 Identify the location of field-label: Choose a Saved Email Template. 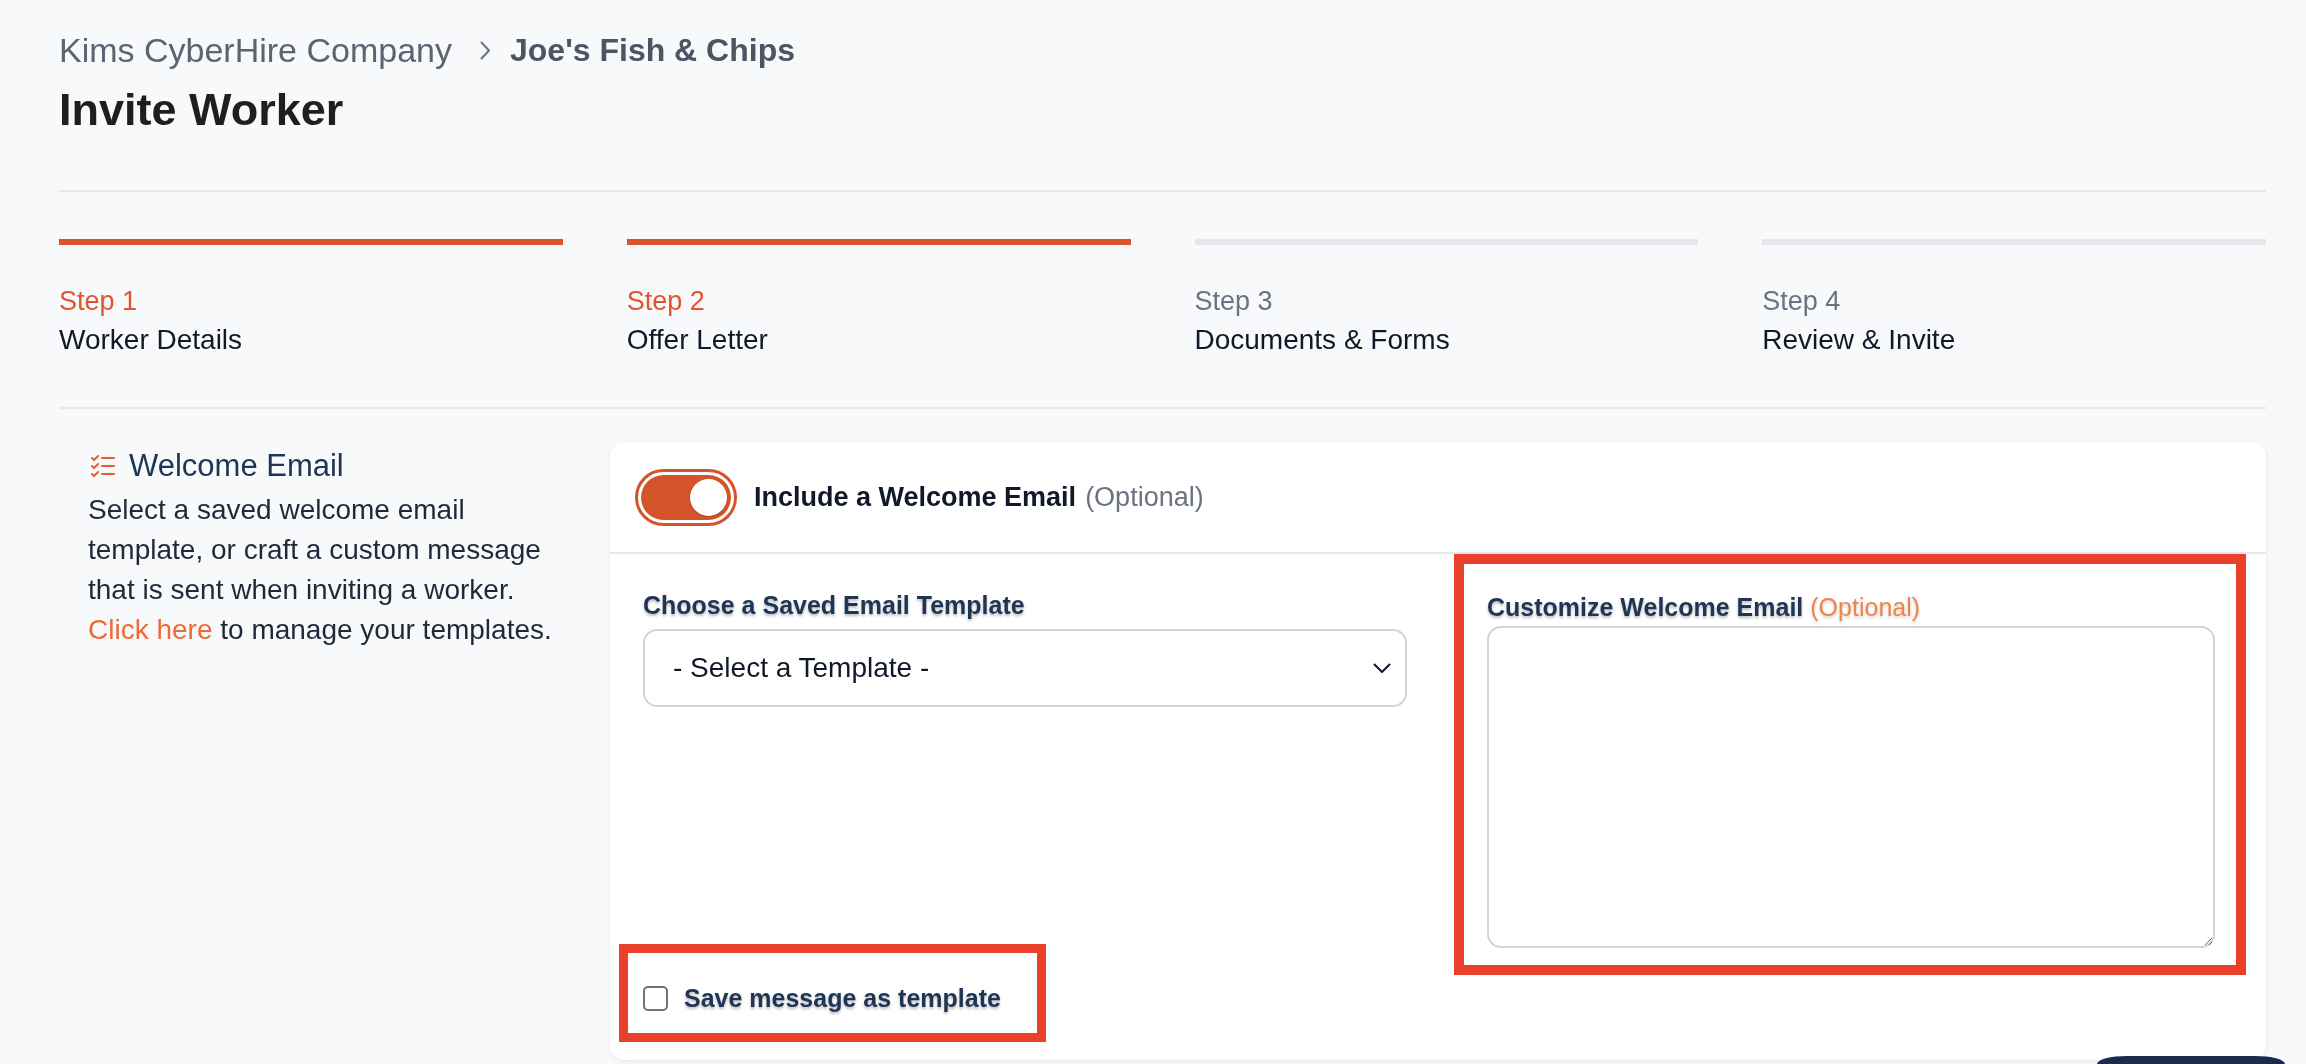
(834, 605).